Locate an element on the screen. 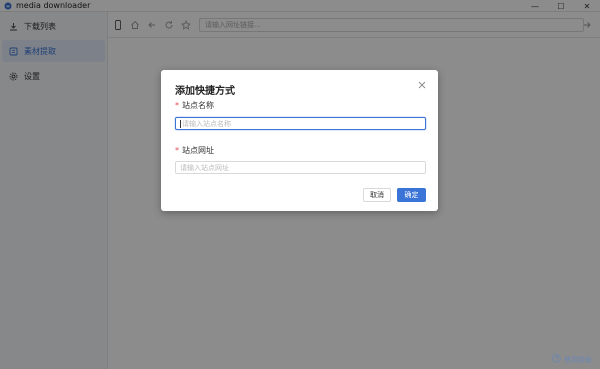 The height and width of the screenshot is (369, 600). help-link: 使用帮助 is located at coordinates (572, 359).